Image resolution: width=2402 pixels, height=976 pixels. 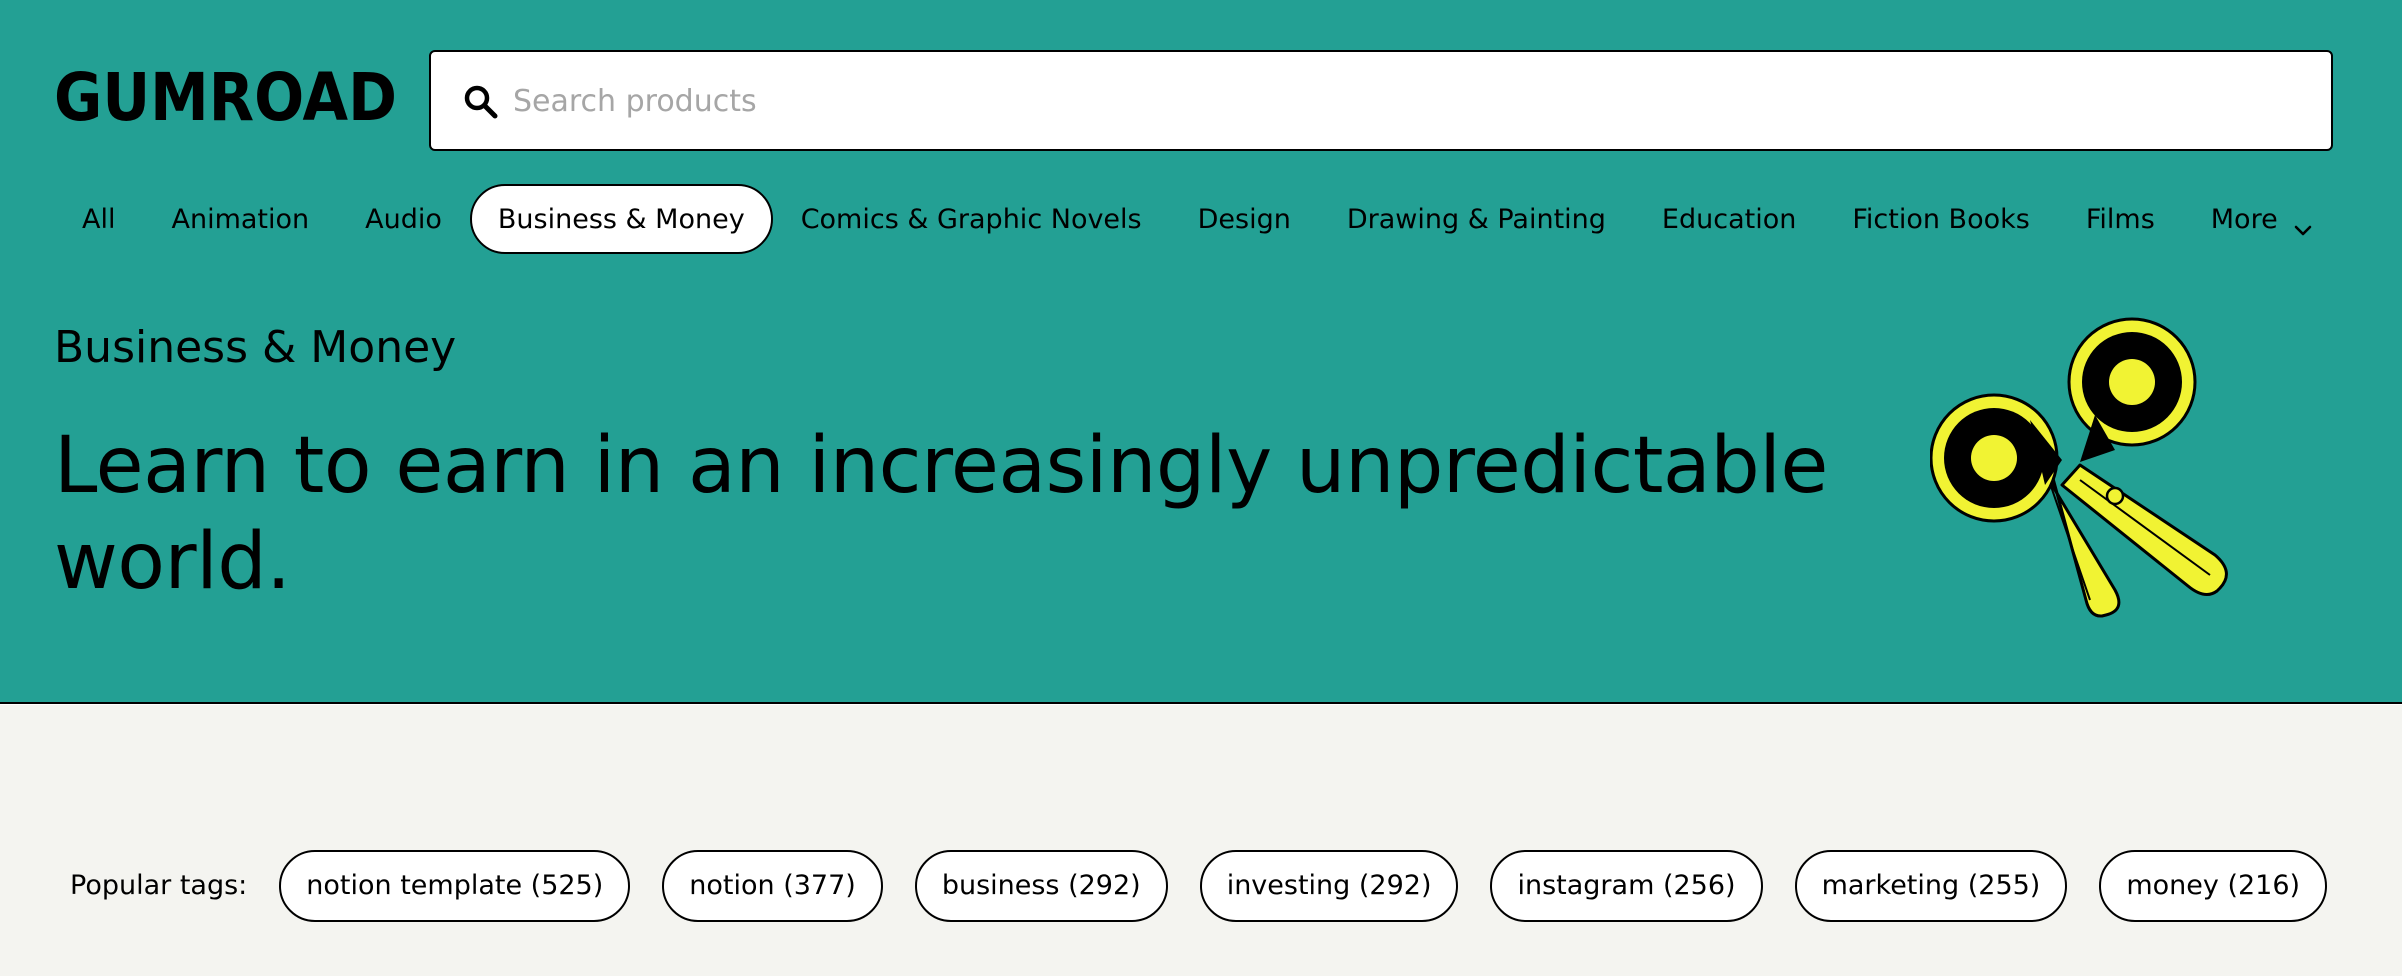 I want to click on gumroad-logo: GUMROAD, so click(x=226, y=97).